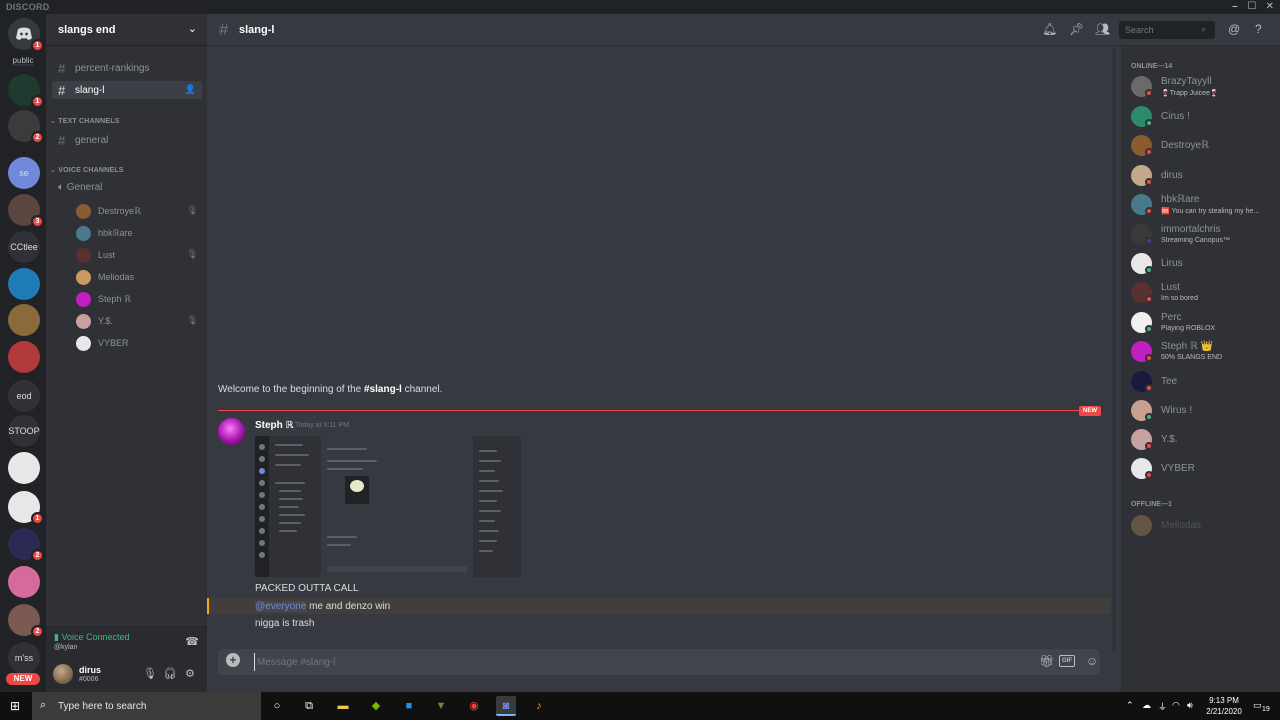 The image size is (1280, 720). Describe the element at coordinates (1146, 705) in the screenshot. I see `onedrive-icon: ☁` at that location.